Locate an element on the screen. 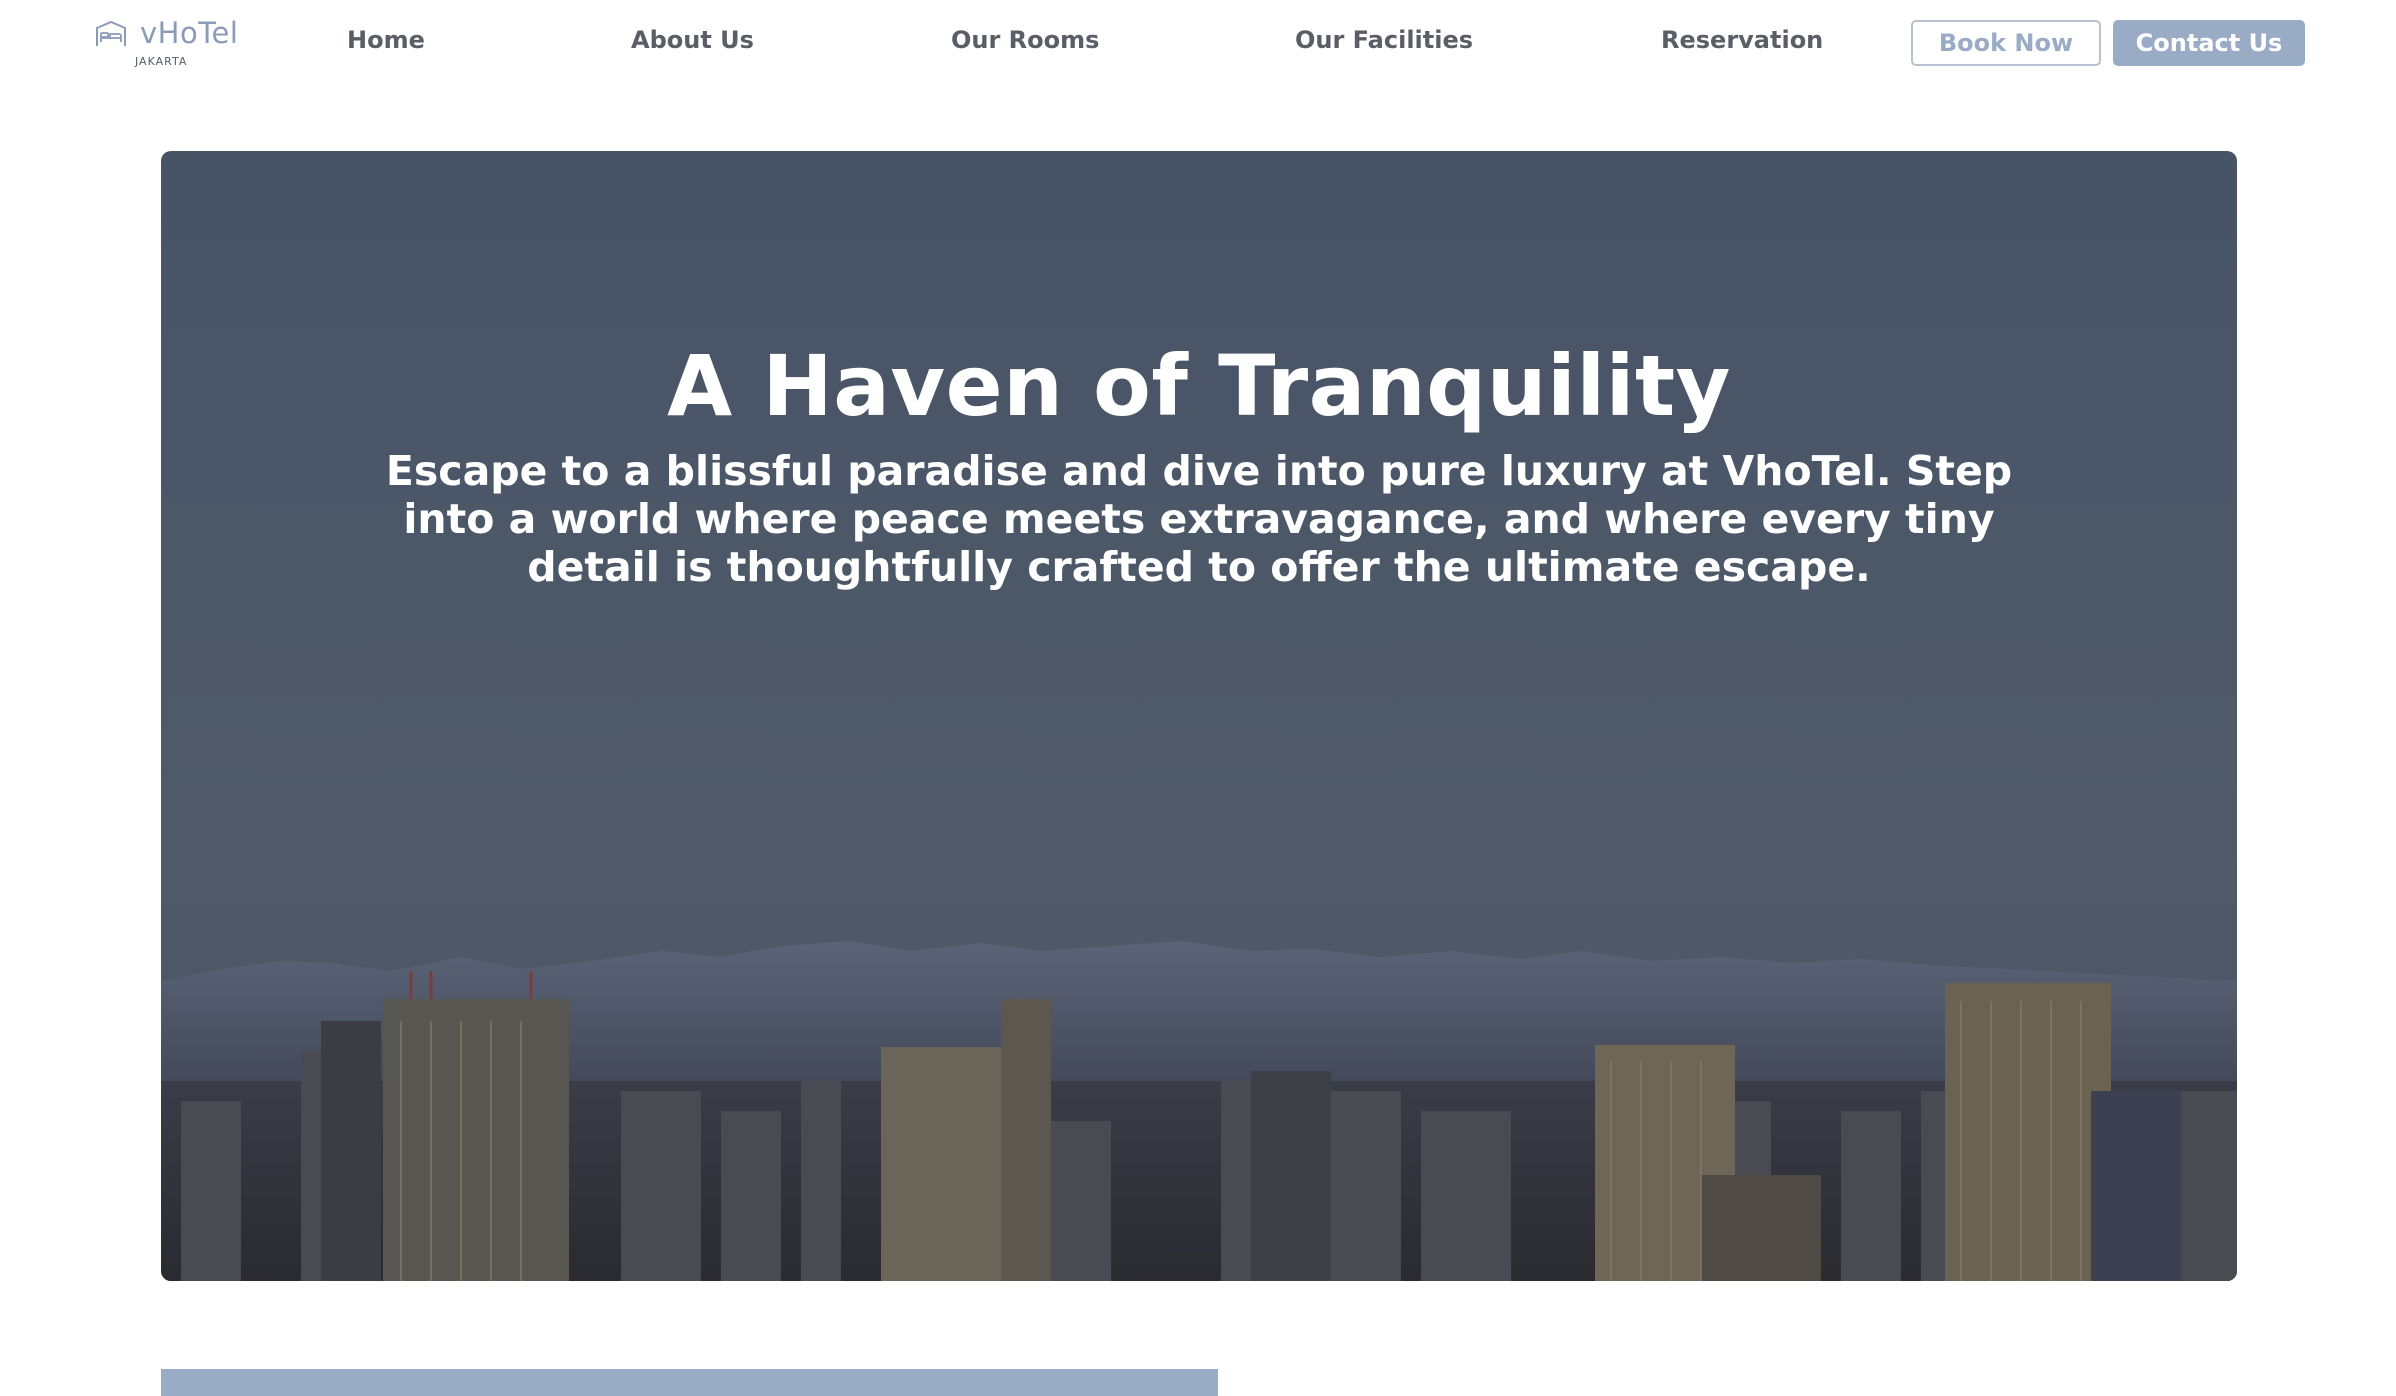  nav-about-us: About Us is located at coordinates (692, 40).